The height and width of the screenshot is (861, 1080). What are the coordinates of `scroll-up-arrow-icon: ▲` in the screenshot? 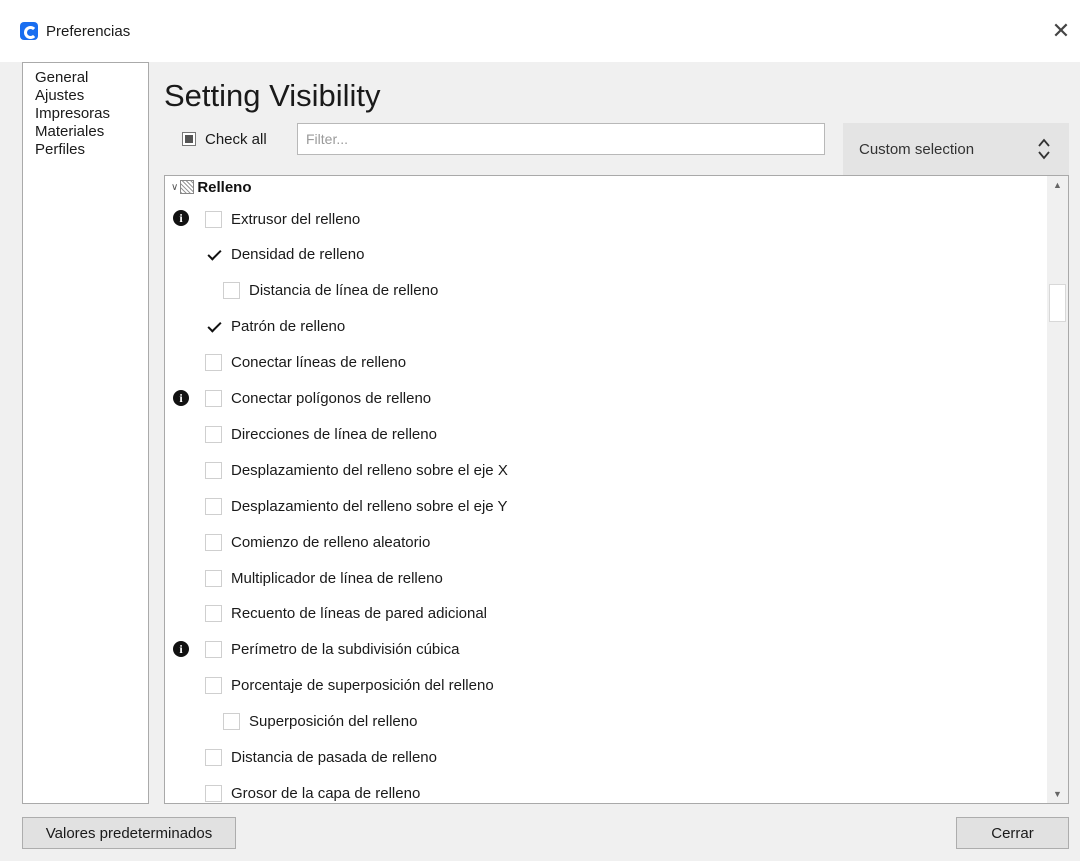 It's located at (1057, 185).